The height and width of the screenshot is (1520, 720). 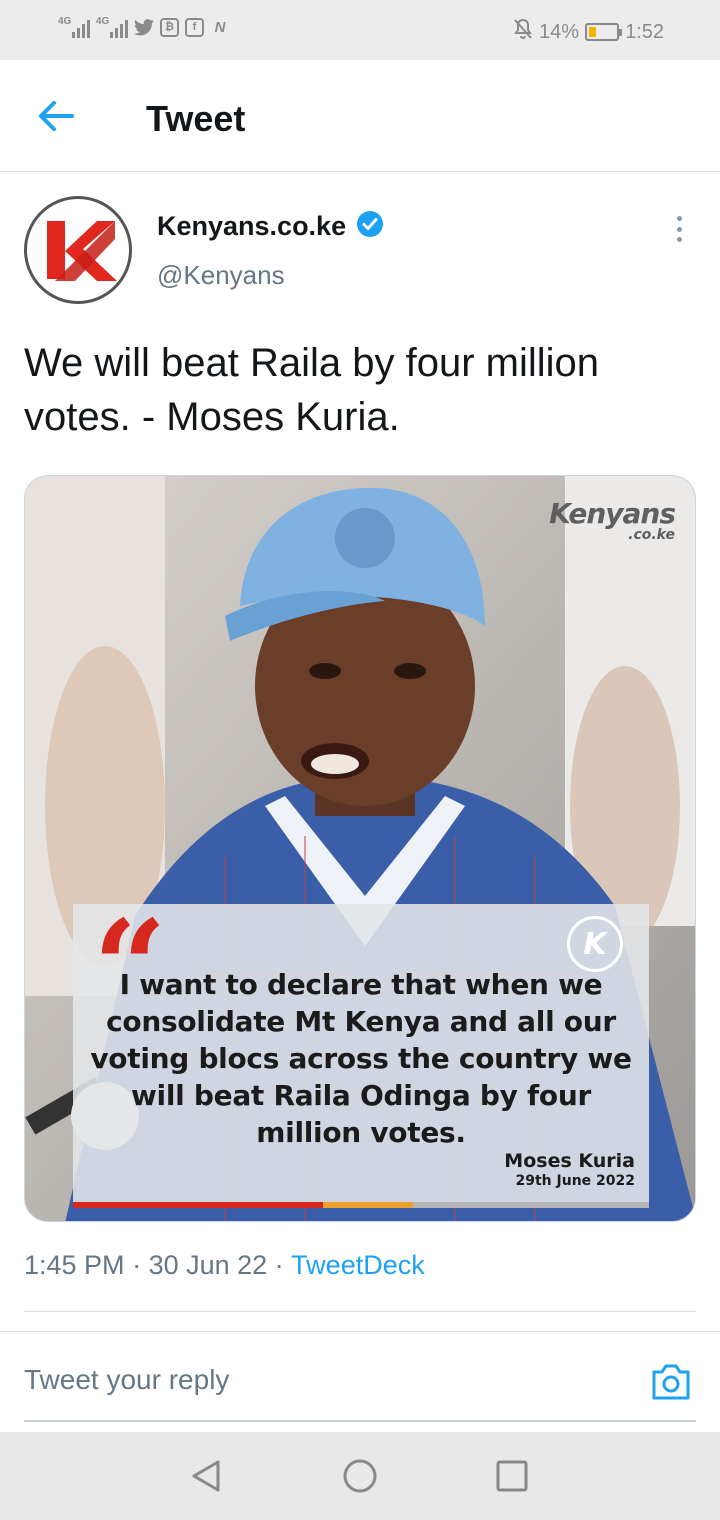 What do you see at coordinates (370, 226) in the screenshot?
I see `verified-badge-icon` at bounding box center [370, 226].